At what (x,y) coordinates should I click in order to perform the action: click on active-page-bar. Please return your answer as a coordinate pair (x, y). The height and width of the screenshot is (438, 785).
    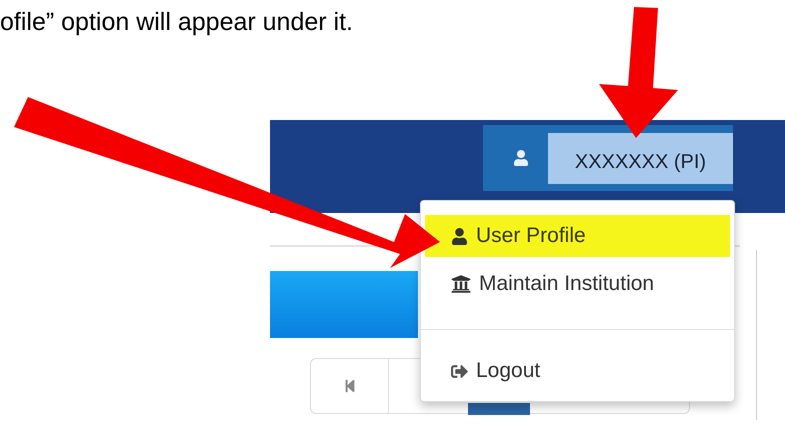
    Looking at the image, I should click on (499, 409).